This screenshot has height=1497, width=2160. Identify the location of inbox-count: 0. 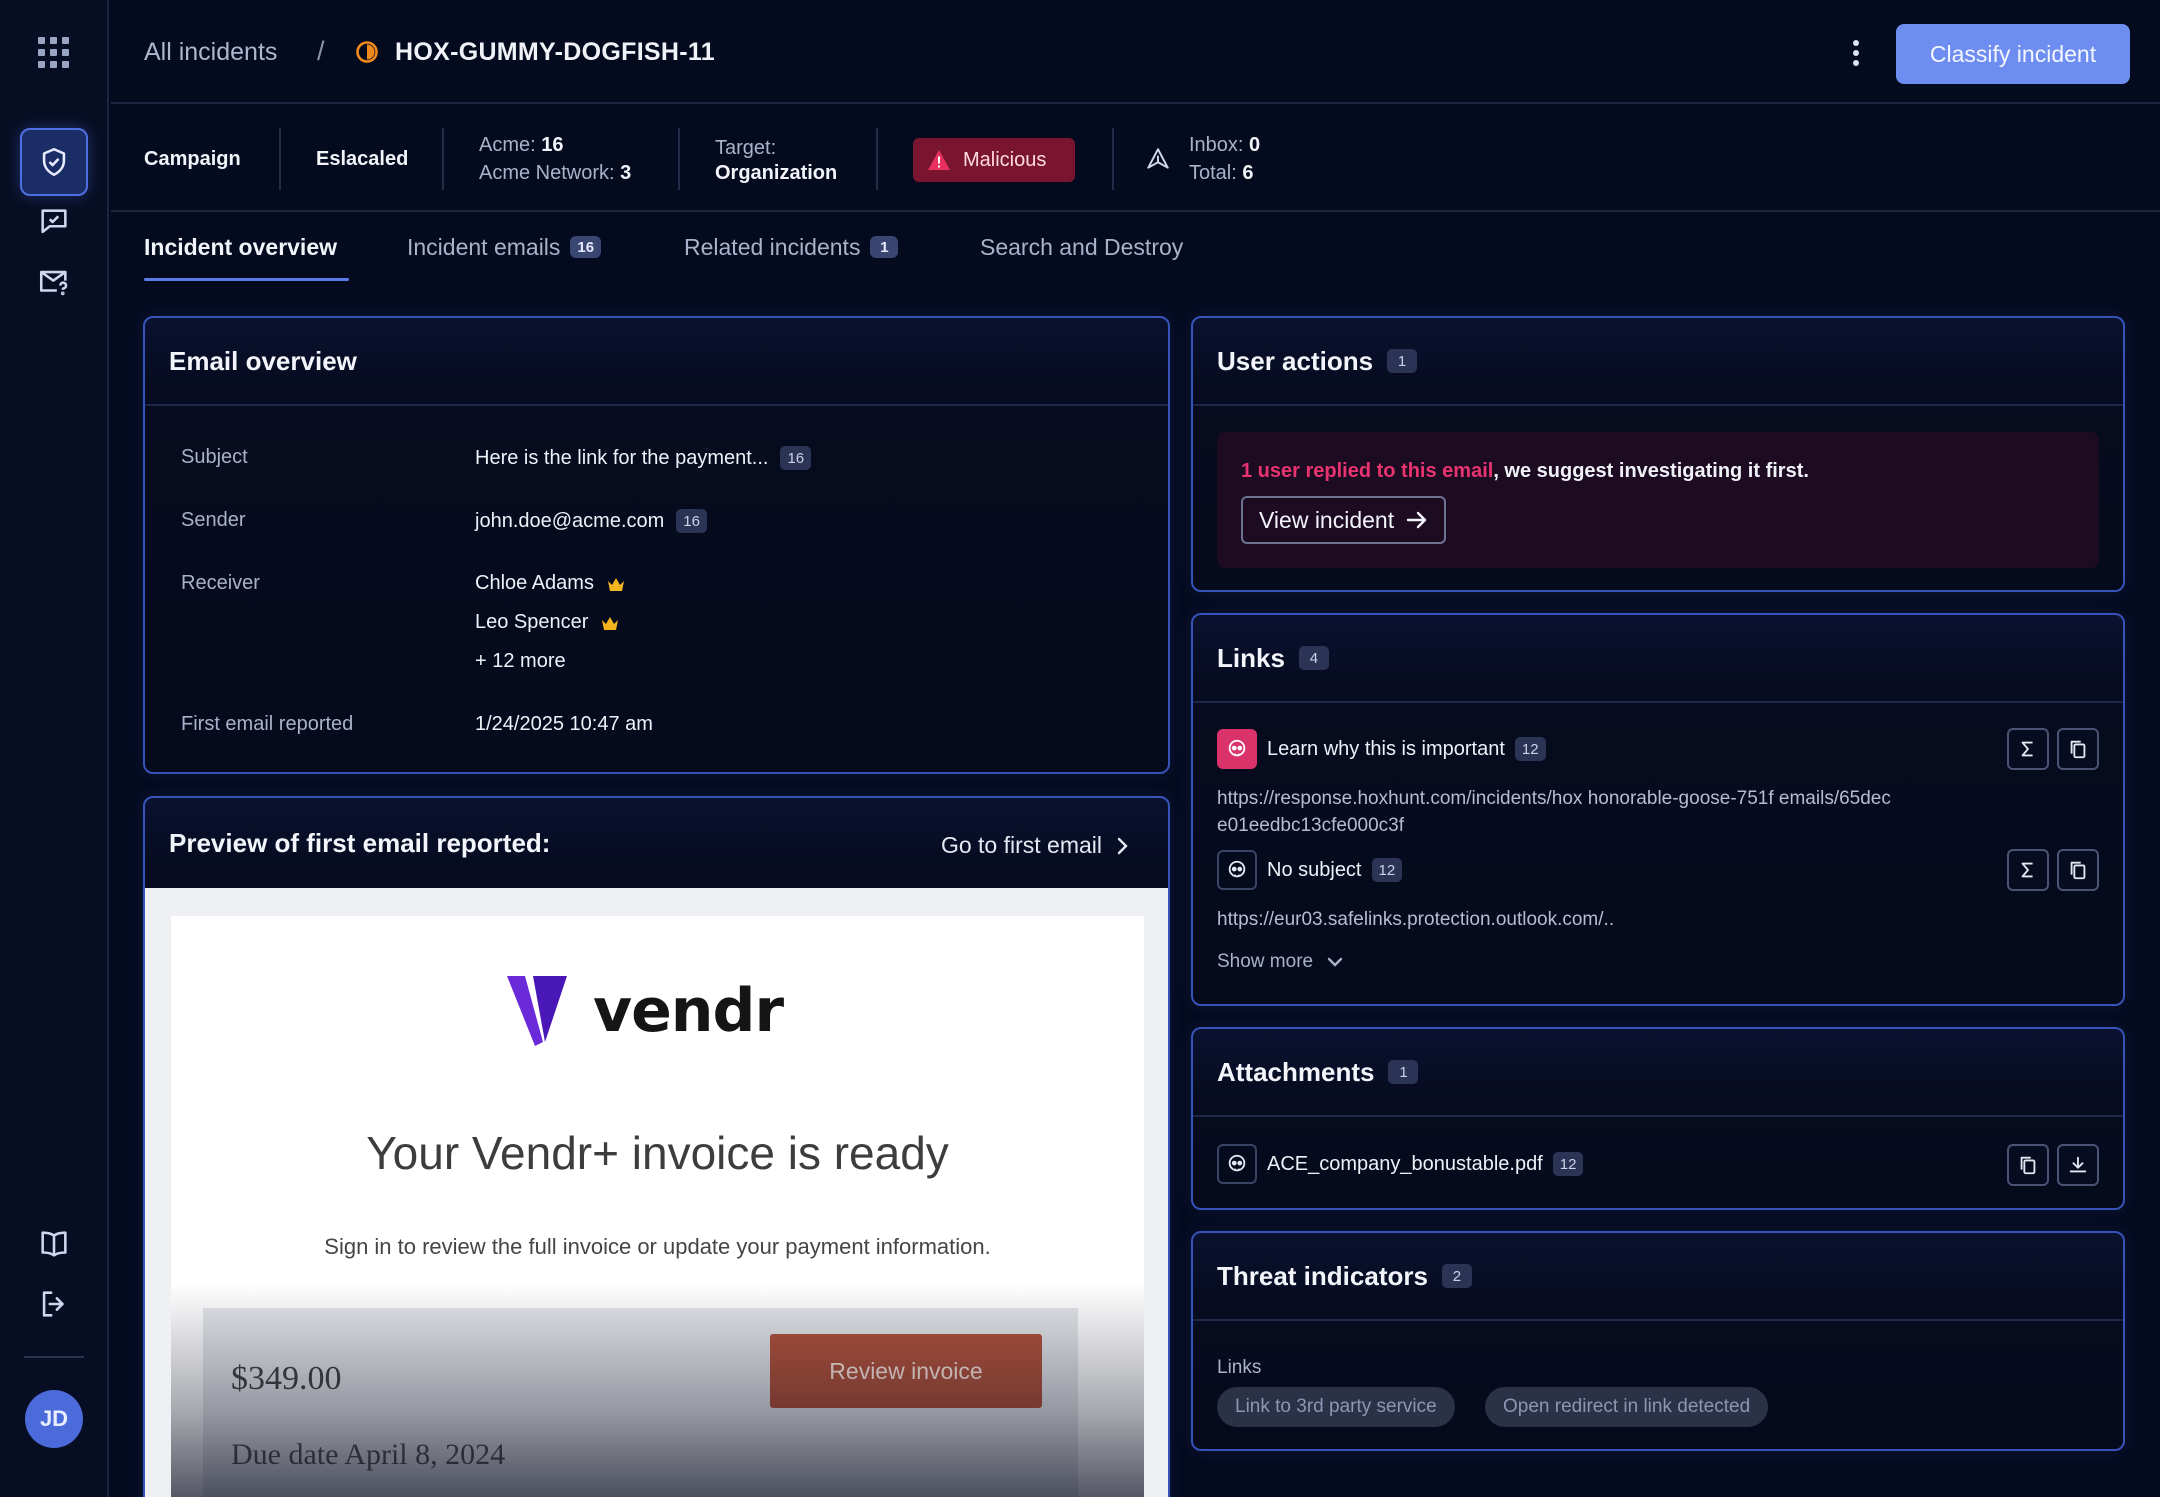
(1255, 145).